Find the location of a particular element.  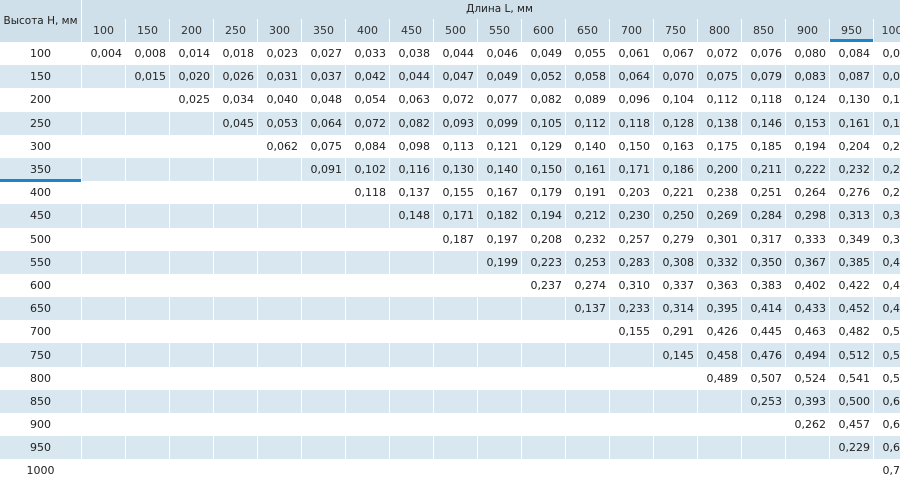

column-header-400: 400 is located at coordinates (367, 30).